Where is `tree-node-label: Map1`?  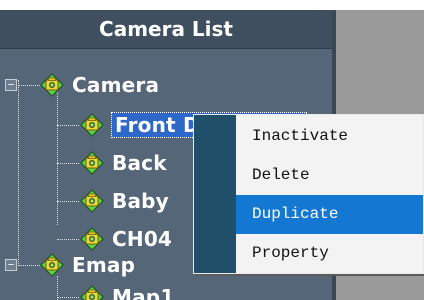 tree-node-label: Map1 is located at coordinates (143, 292).